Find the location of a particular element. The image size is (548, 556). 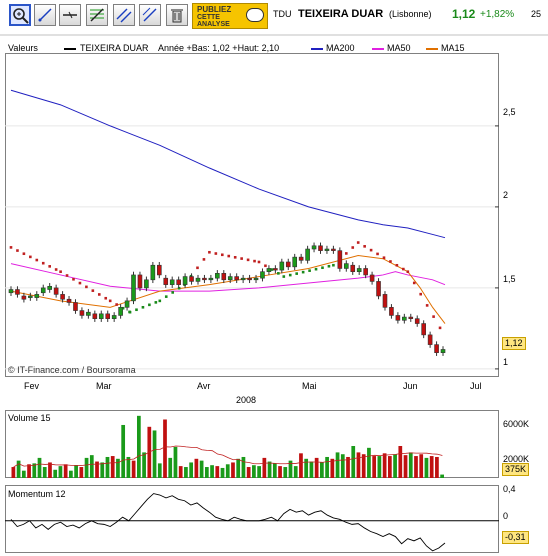

publish-analysis-banner: PUBLIEZ CETTE ANALYSE is located at coordinates (230, 16).